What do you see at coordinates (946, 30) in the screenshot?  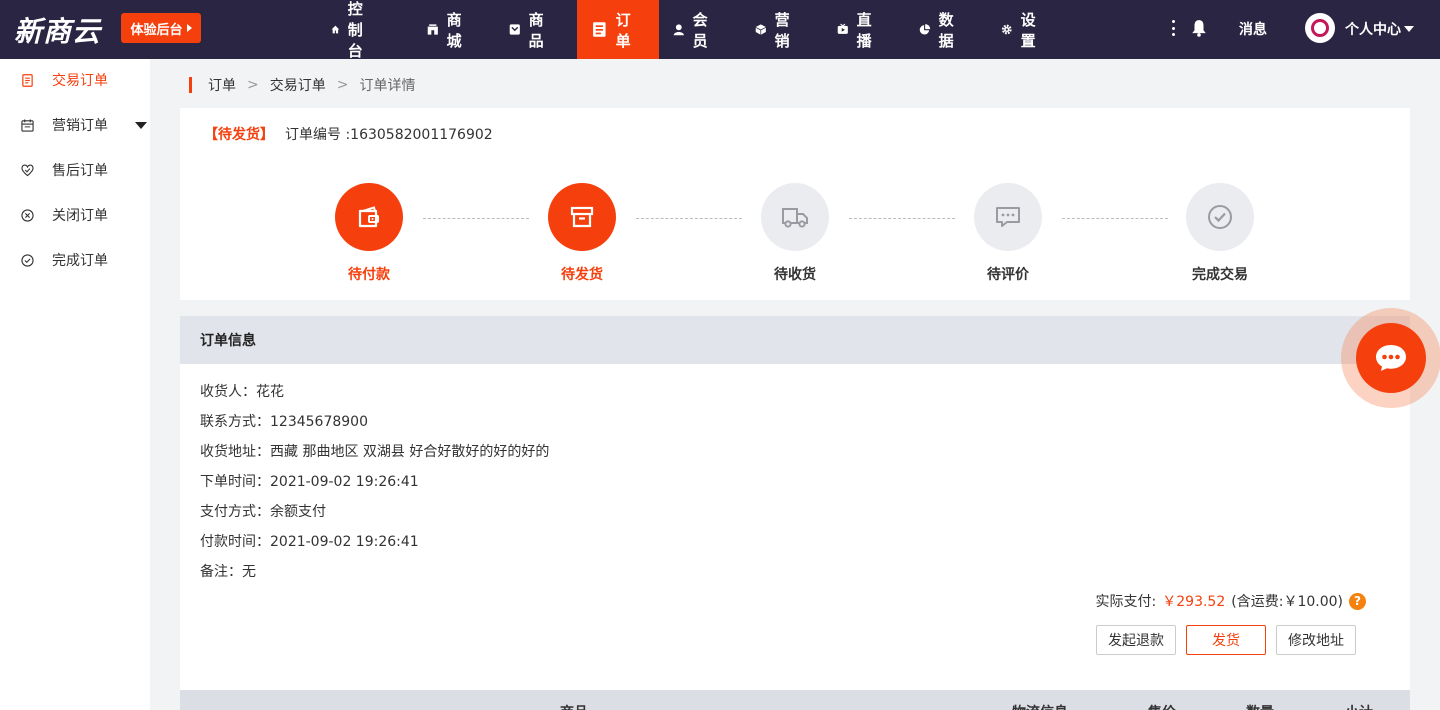 I see `nav-label: 数据` at bounding box center [946, 30].